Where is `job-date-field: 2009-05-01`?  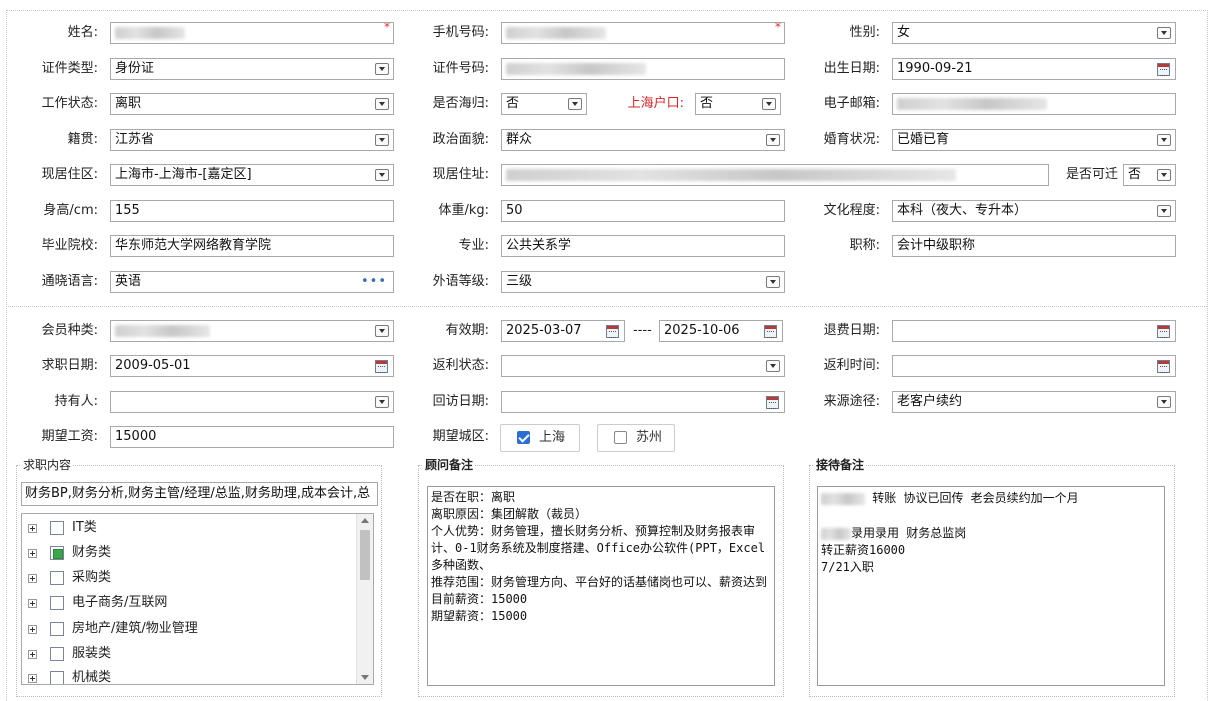 job-date-field: 2009-05-01 is located at coordinates (252, 366).